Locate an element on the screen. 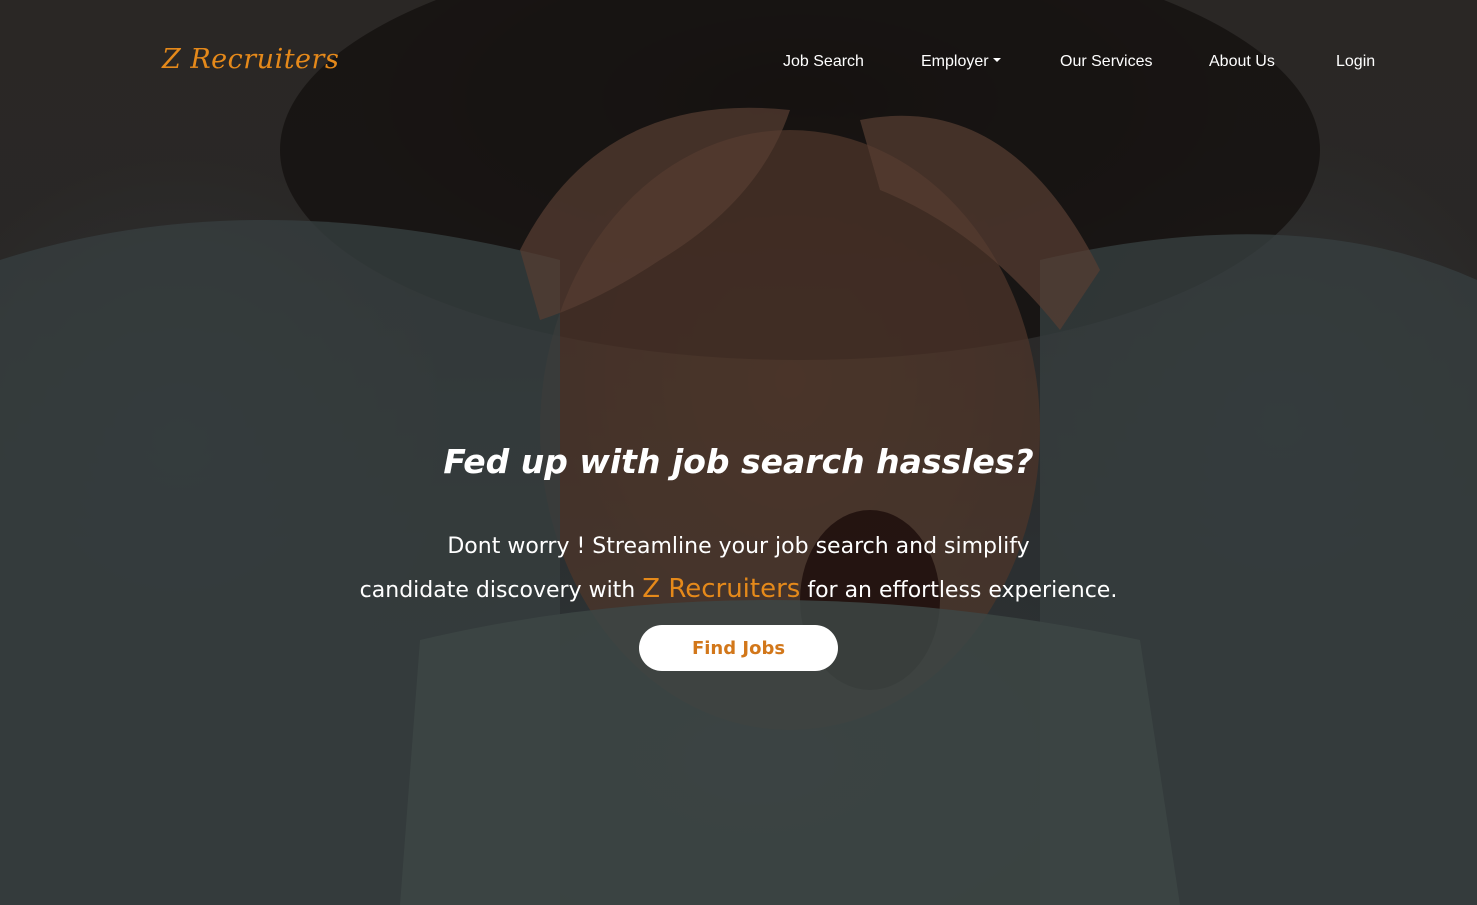  nav-job-search: Job Search is located at coordinates (823, 62).